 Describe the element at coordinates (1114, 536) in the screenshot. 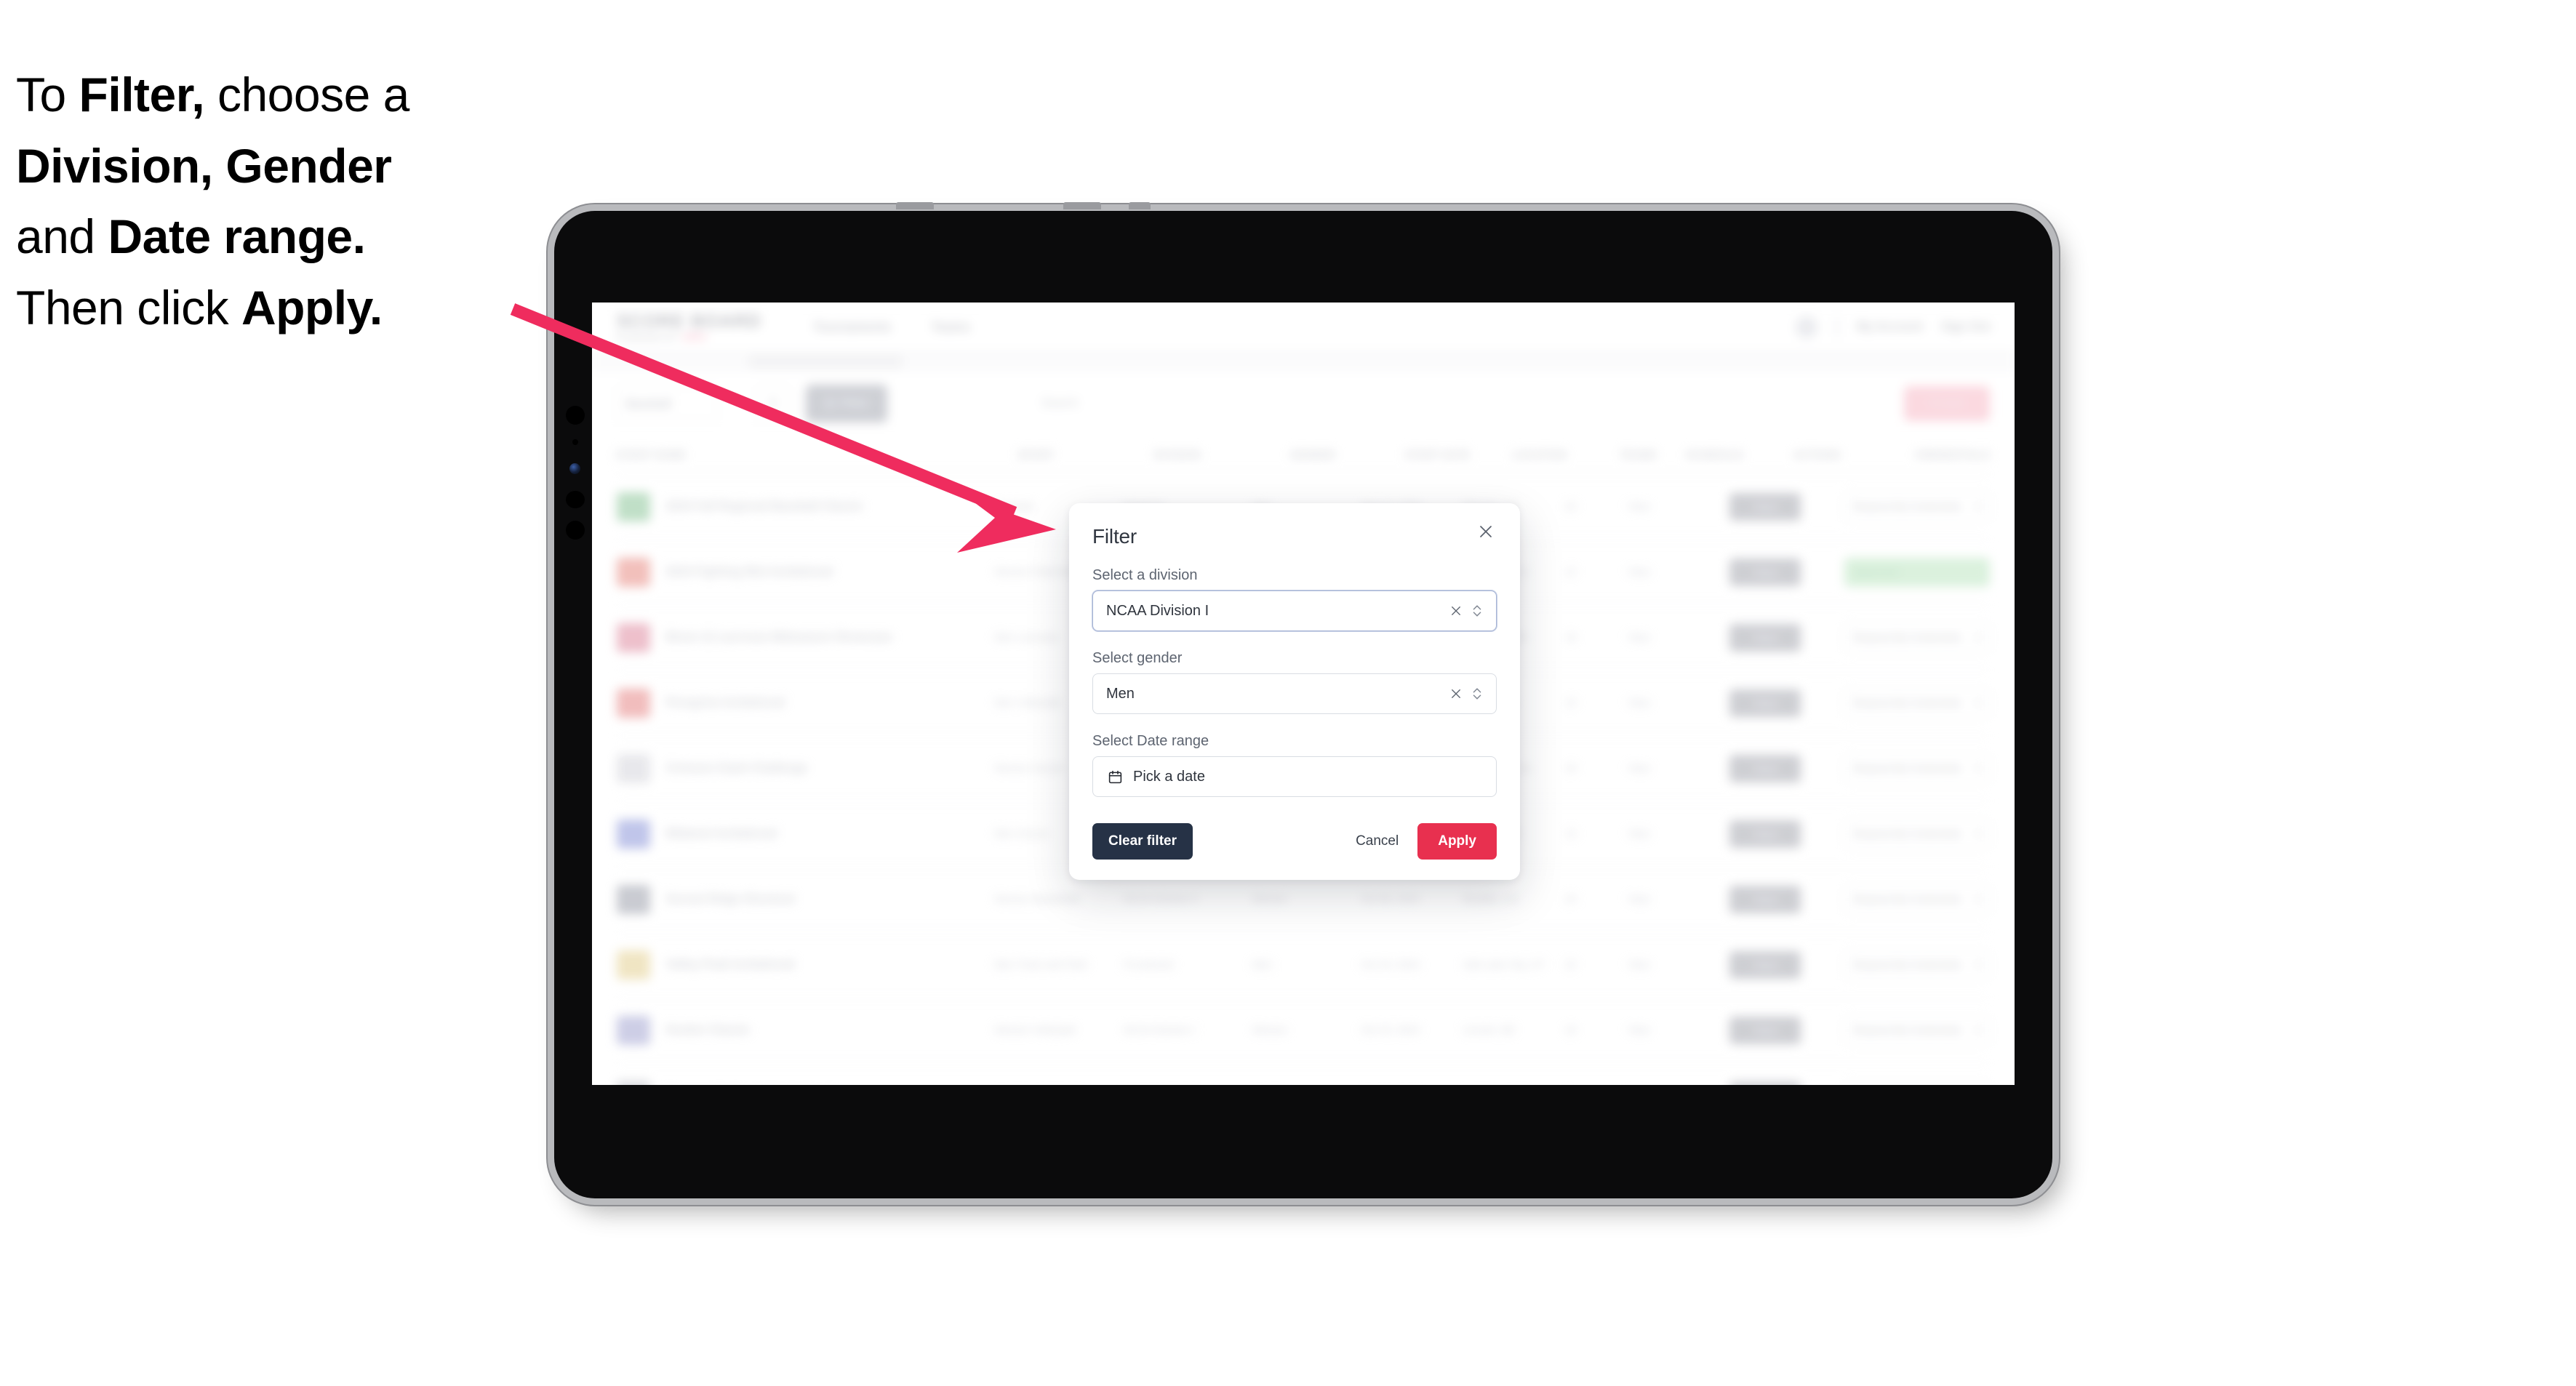

I see `modal-title: Filter` at that location.